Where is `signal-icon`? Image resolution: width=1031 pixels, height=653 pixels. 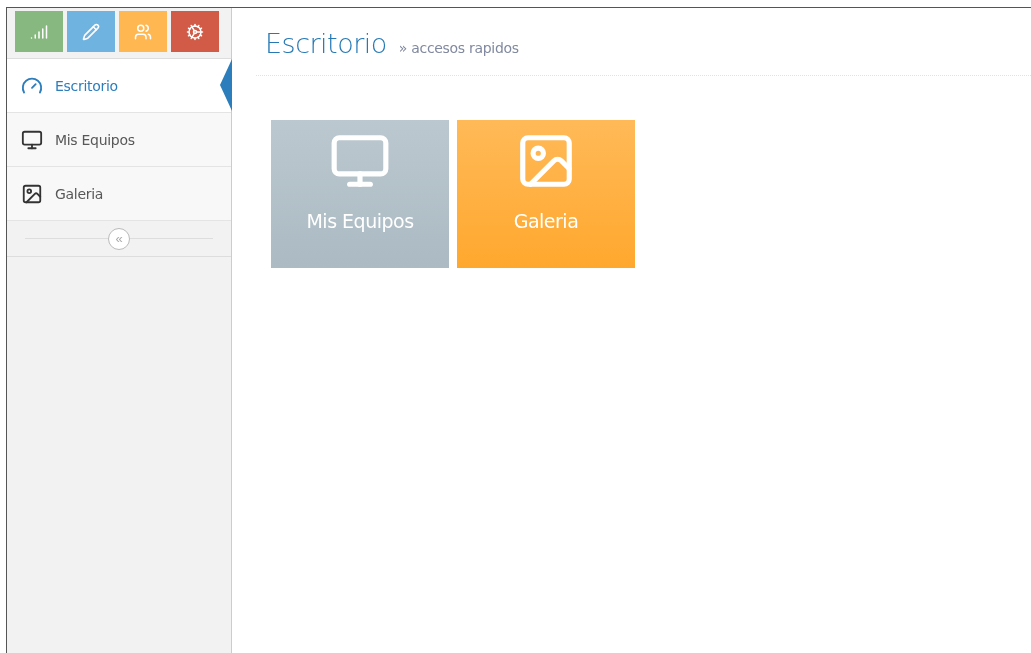 signal-icon is located at coordinates (39, 31).